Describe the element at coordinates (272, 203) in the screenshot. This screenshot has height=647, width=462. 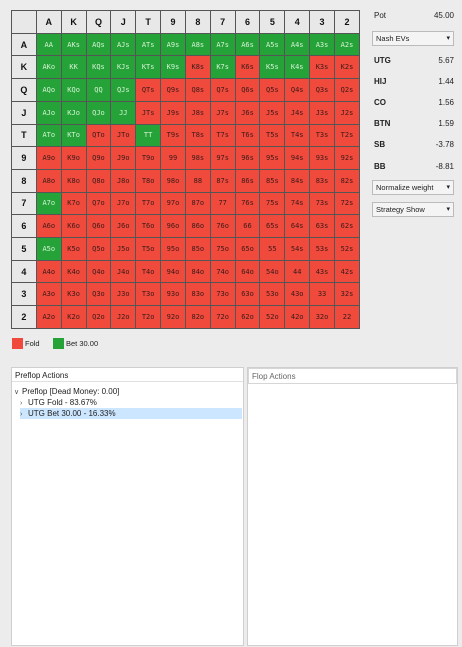
I see `hand-cell: 75s` at that location.